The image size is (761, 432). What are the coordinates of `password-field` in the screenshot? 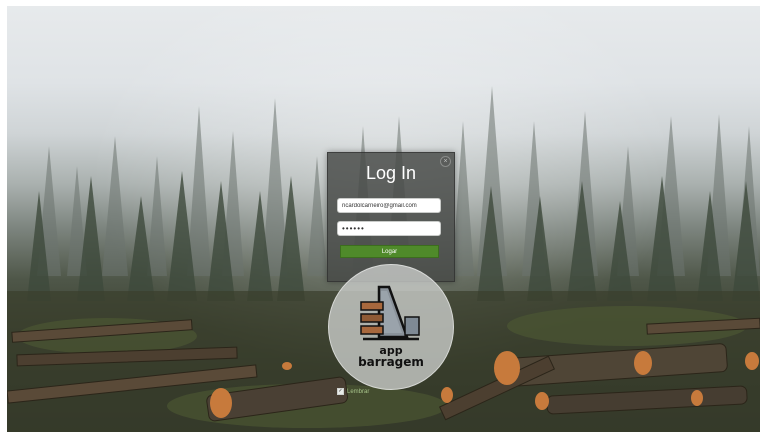 It's located at (389, 228).